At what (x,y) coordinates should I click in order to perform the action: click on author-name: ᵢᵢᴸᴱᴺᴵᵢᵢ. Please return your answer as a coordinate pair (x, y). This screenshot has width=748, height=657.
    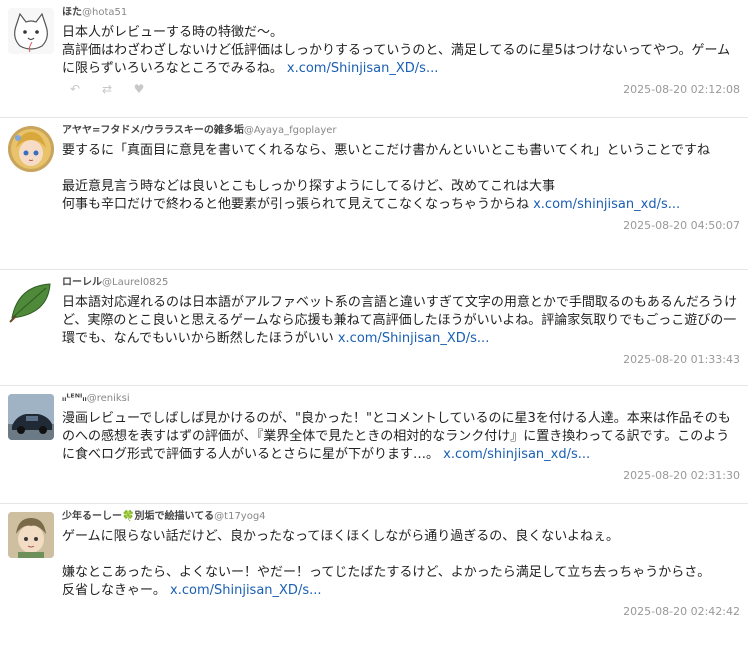
    Looking at the image, I should click on (74, 398).